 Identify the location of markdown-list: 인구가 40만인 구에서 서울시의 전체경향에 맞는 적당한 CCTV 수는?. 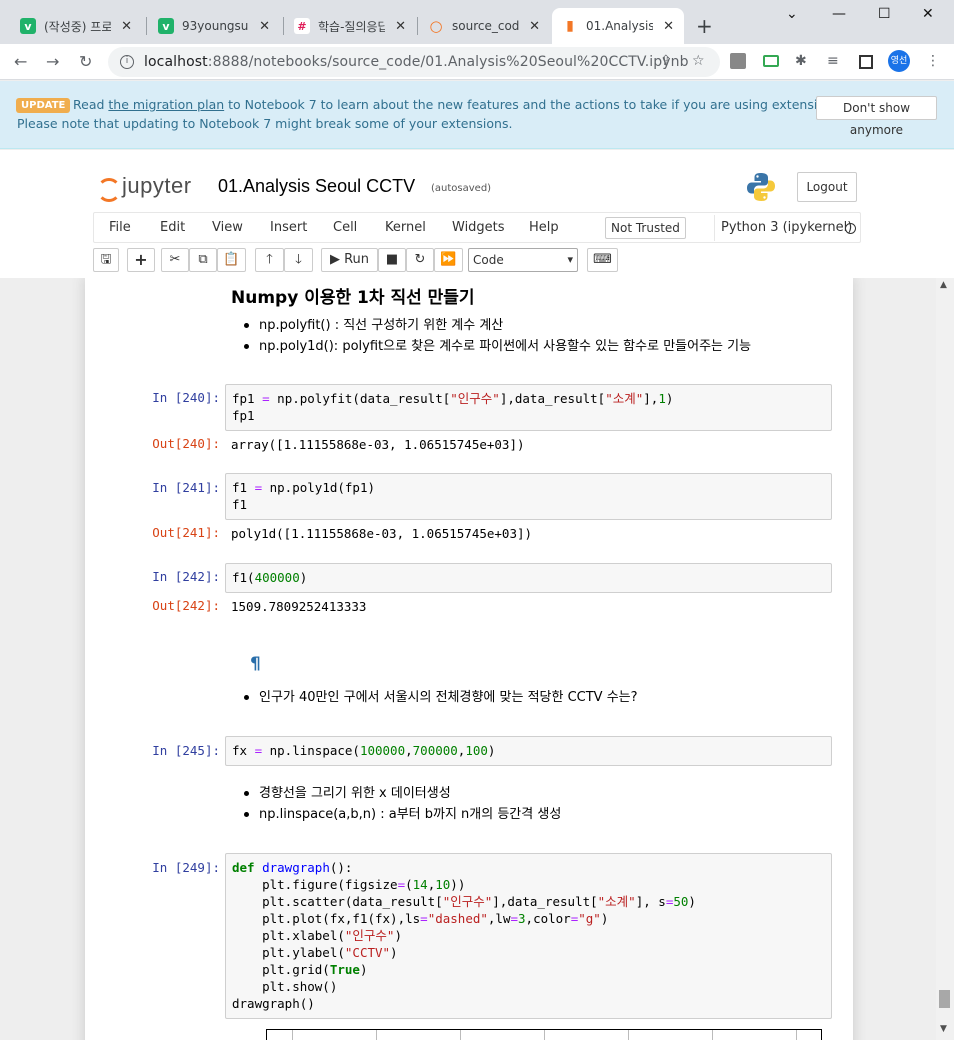
(440, 697).